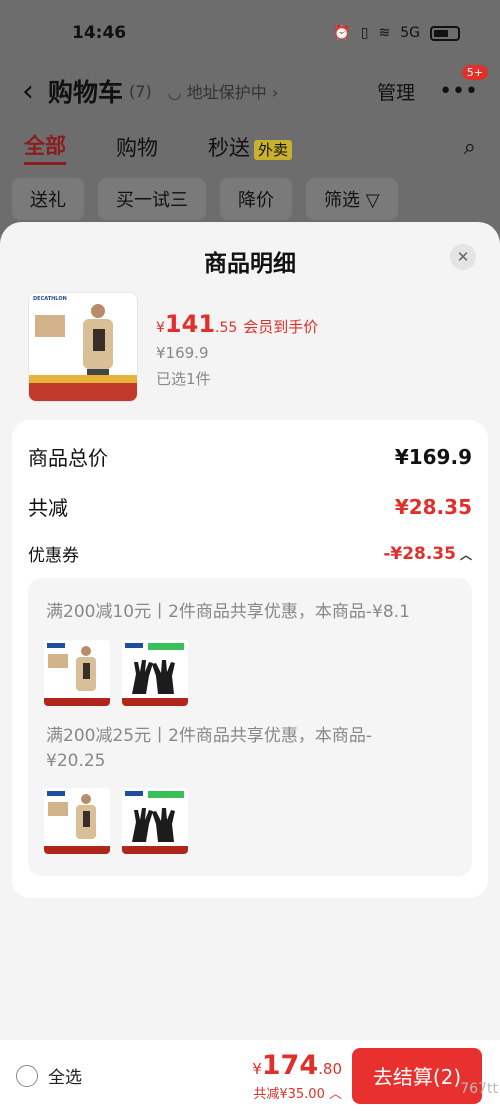 Image resolution: width=500 pixels, height=1111 pixels. What do you see at coordinates (250, 456) in the screenshot?
I see `total-price-row: 商品总价 ¥169.9` at bounding box center [250, 456].